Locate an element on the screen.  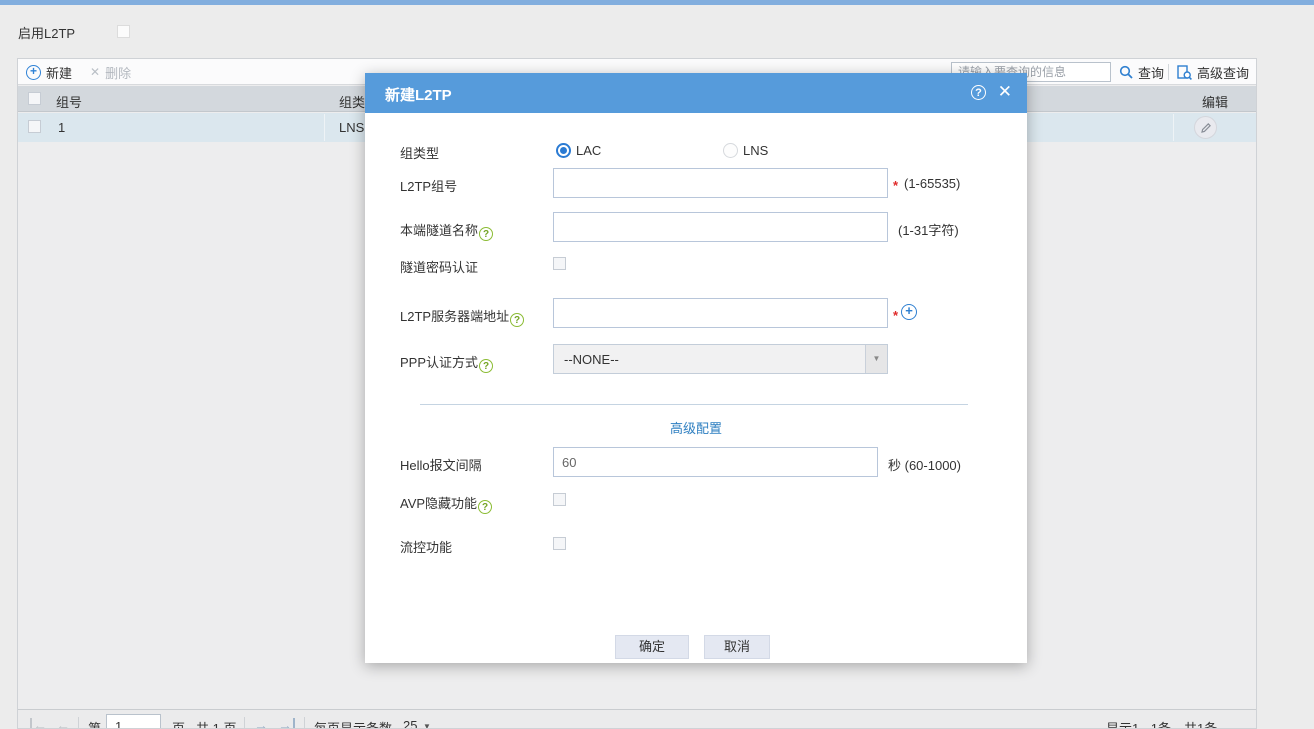
group-type-label: 组类型 is located at coordinates (420, 153).